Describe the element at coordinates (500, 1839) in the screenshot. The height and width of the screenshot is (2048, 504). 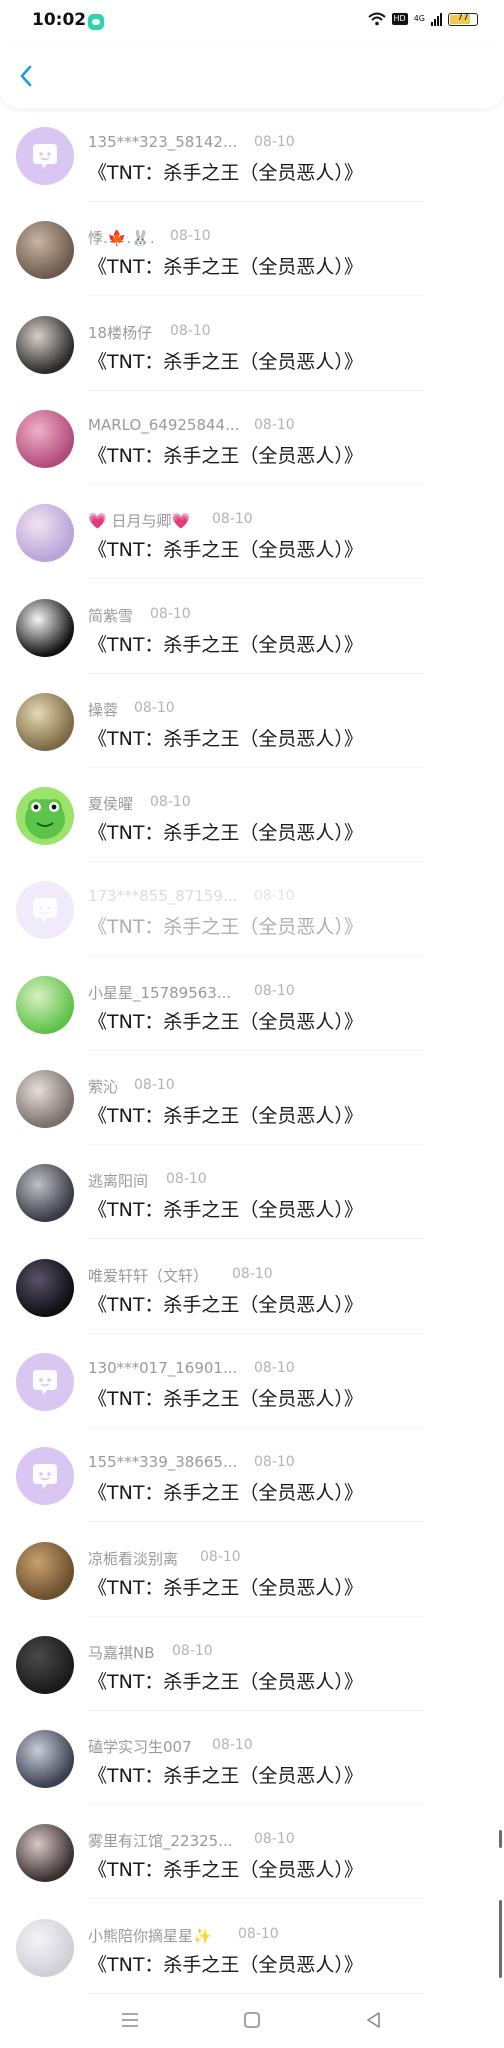
I see `scrollbar` at that location.